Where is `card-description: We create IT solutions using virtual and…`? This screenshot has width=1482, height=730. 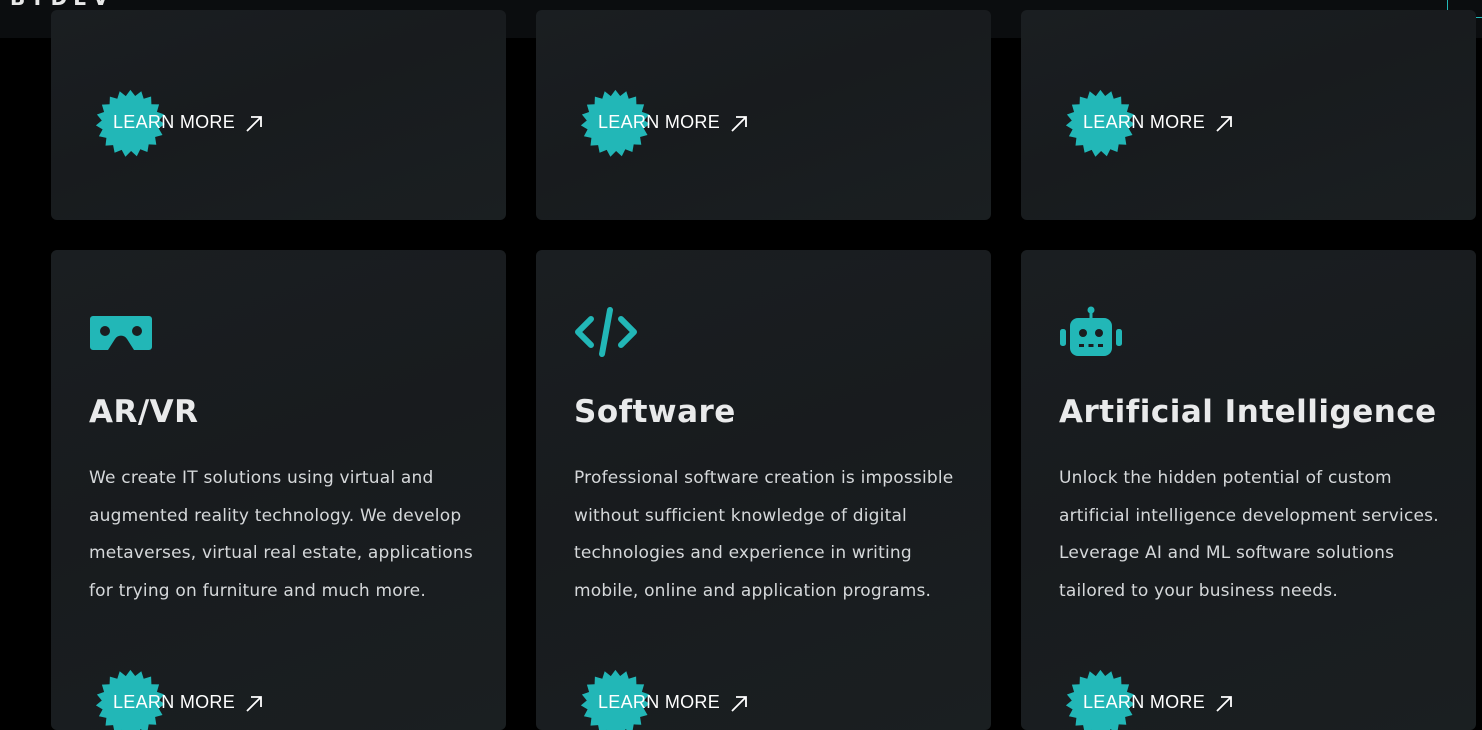 card-description: We create IT solutions using virtual and… is located at coordinates (284, 535).